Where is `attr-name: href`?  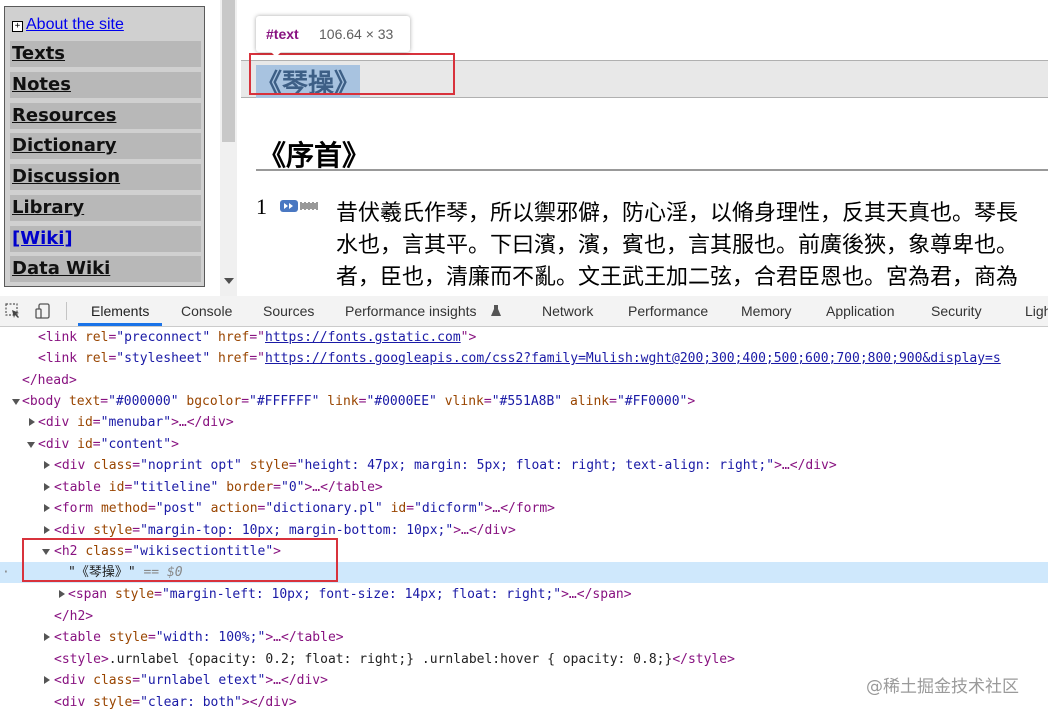 attr-name: href is located at coordinates (234, 358).